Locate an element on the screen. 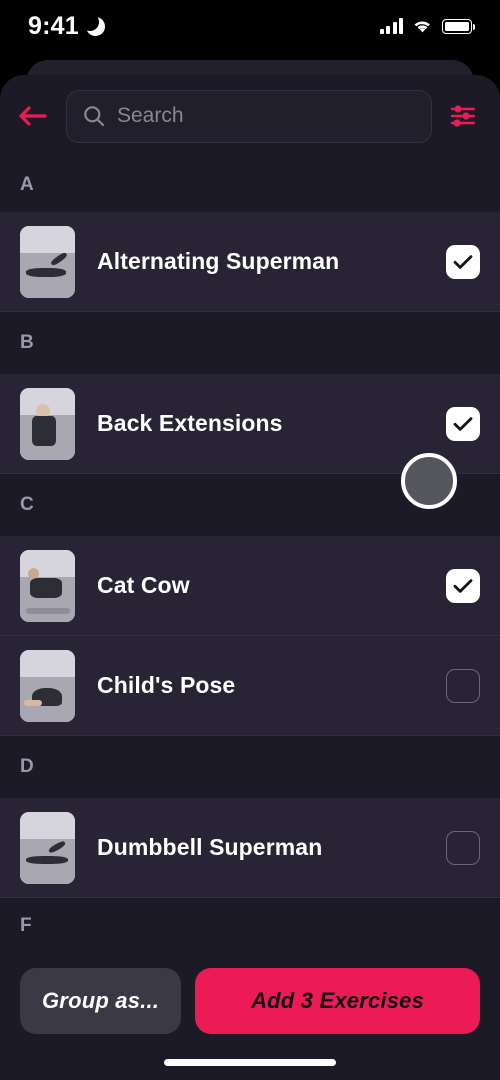  exercise-name: Child's Pose is located at coordinates (166, 685).